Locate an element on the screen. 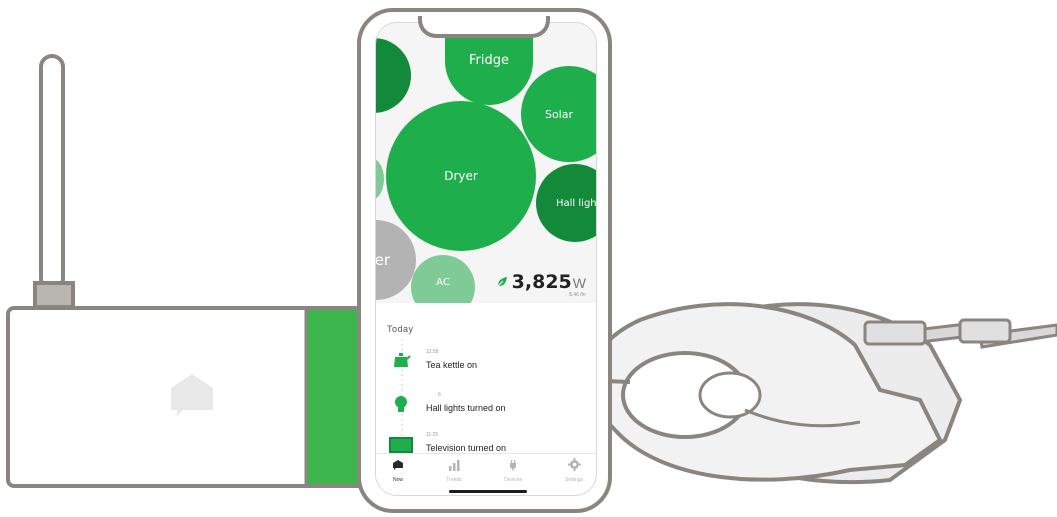 Image resolution: width=1057 pixels, height=517 pixels. bubble-dryer-label: Dryer is located at coordinates (461, 176).